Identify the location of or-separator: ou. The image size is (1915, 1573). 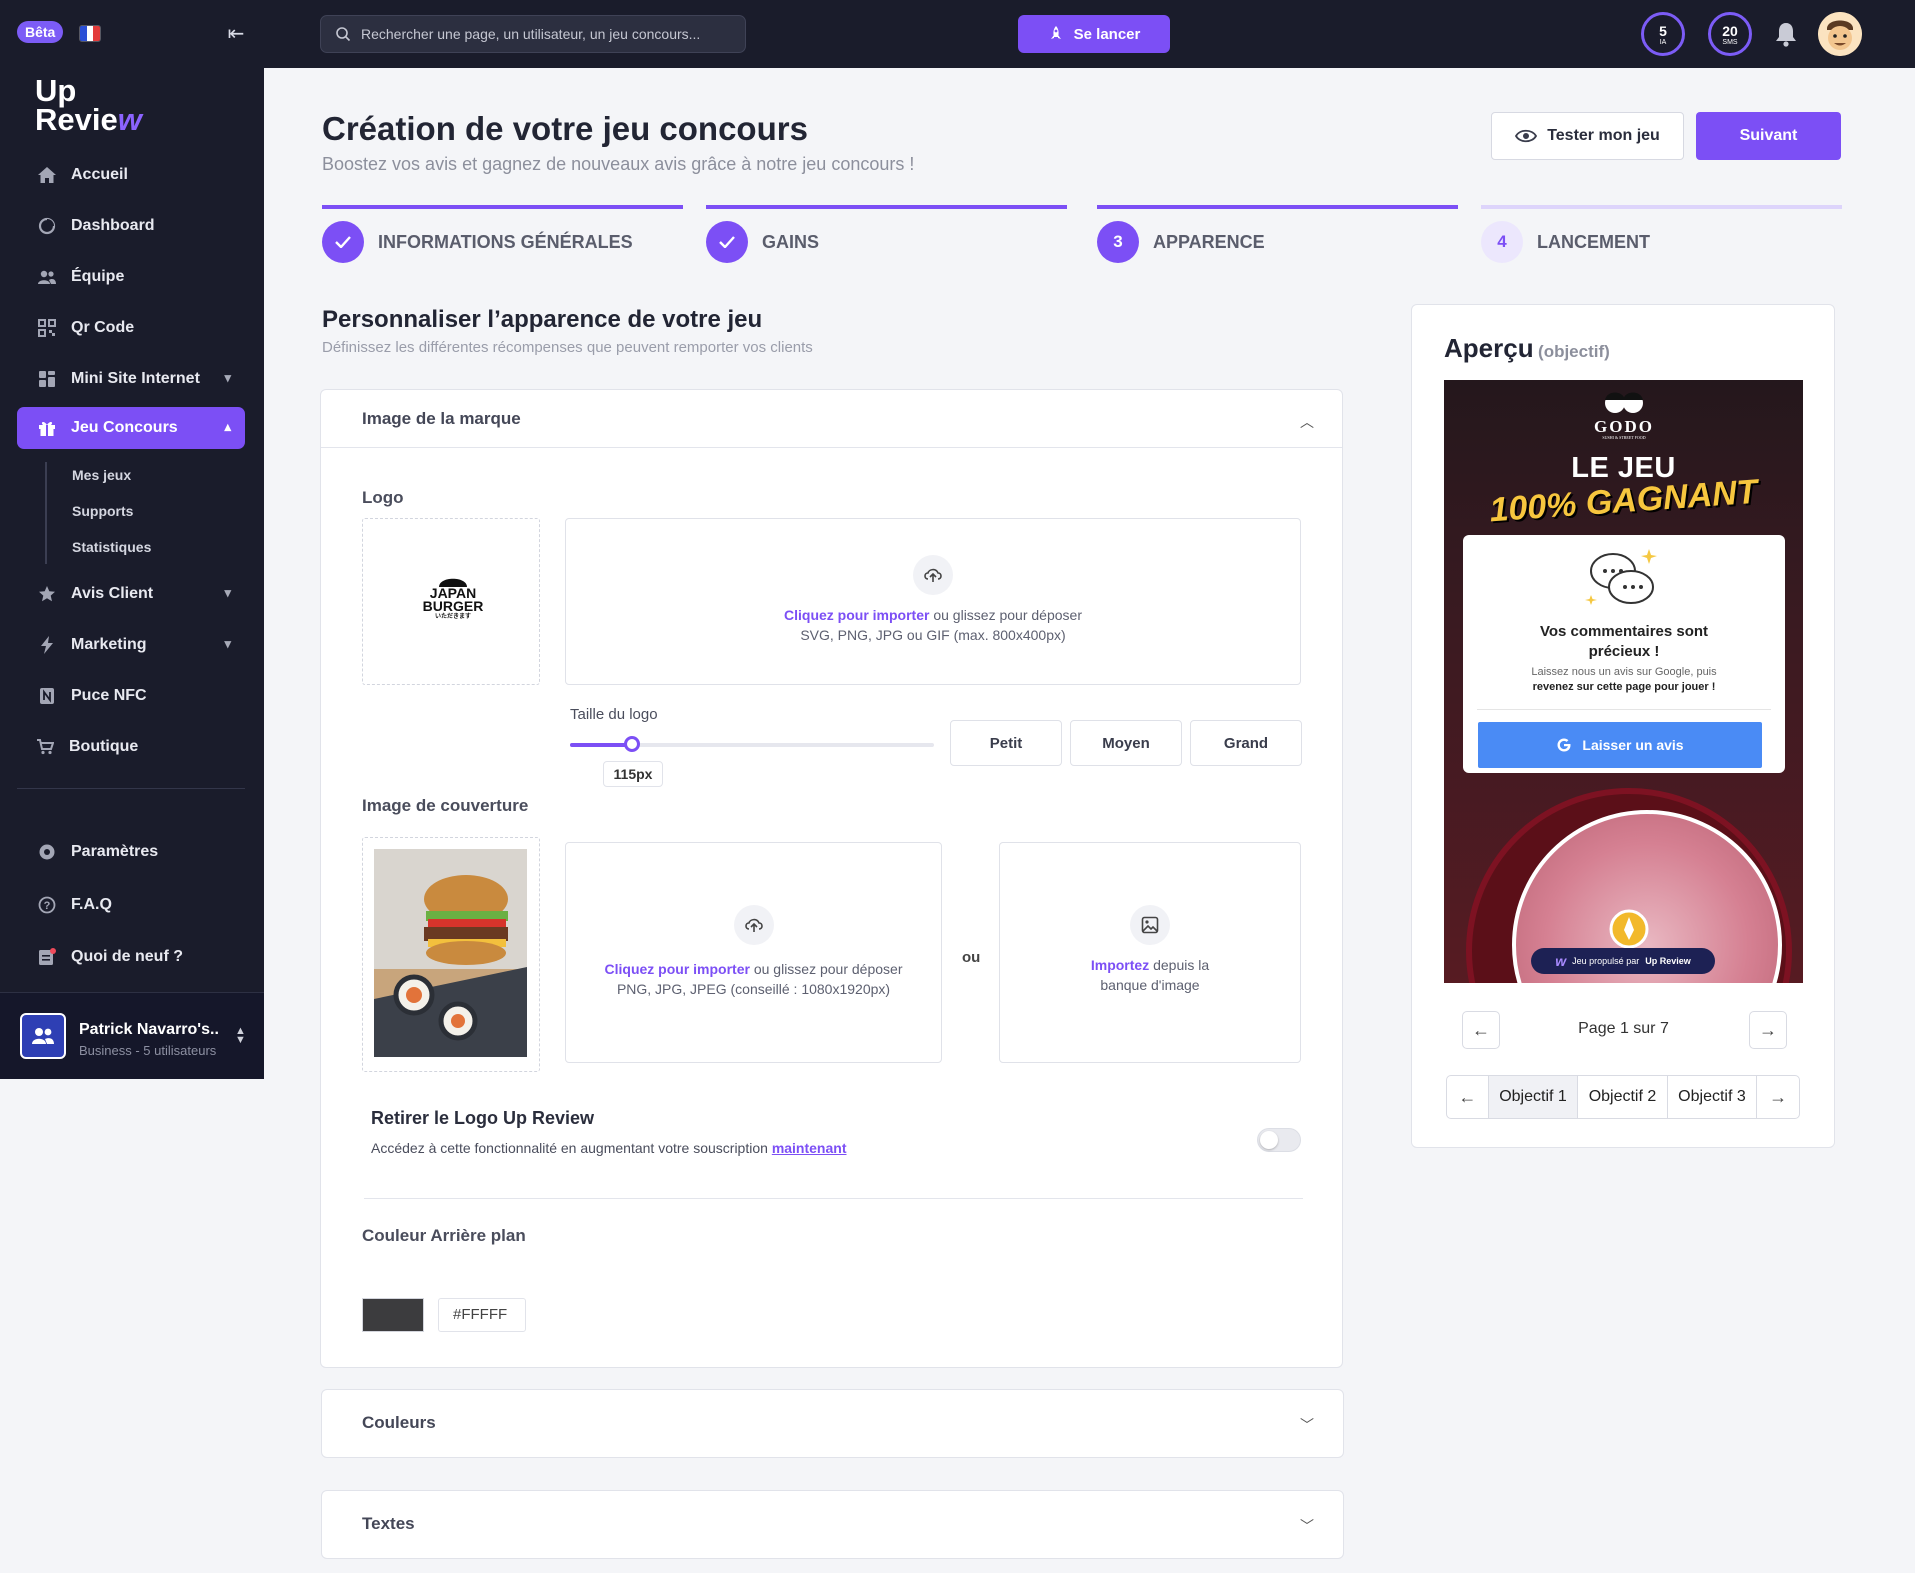
(971, 957).